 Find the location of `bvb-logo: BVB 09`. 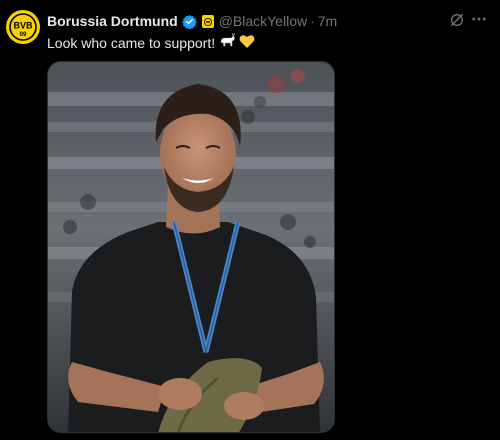

bvb-logo: BVB 09 is located at coordinates (23, 27).